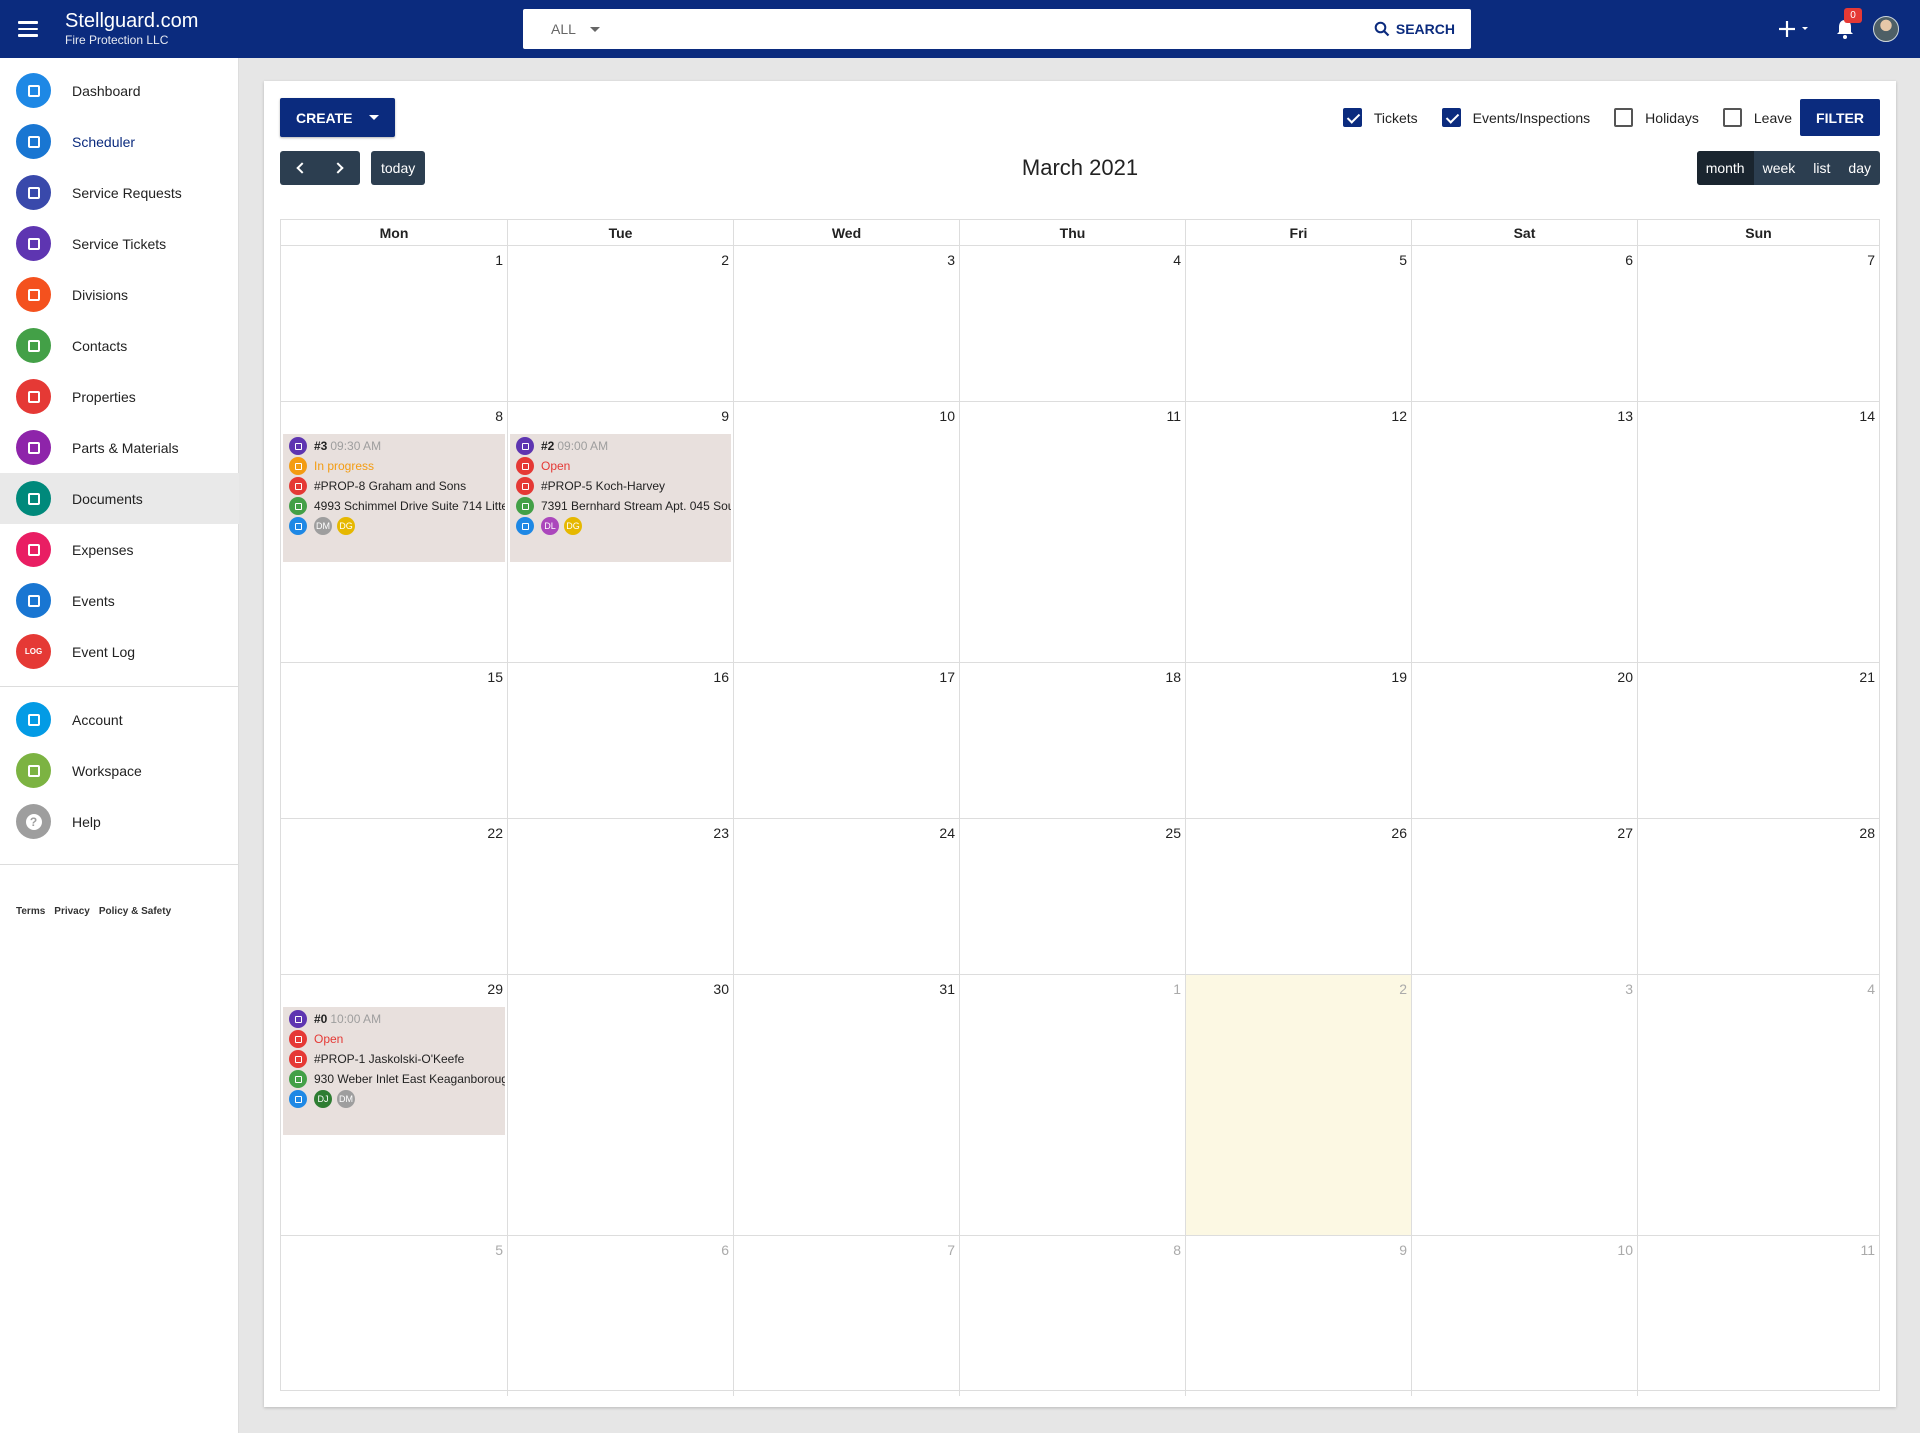 The image size is (1920, 1433). I want to click on day-number: 12, so click(1399, 416).